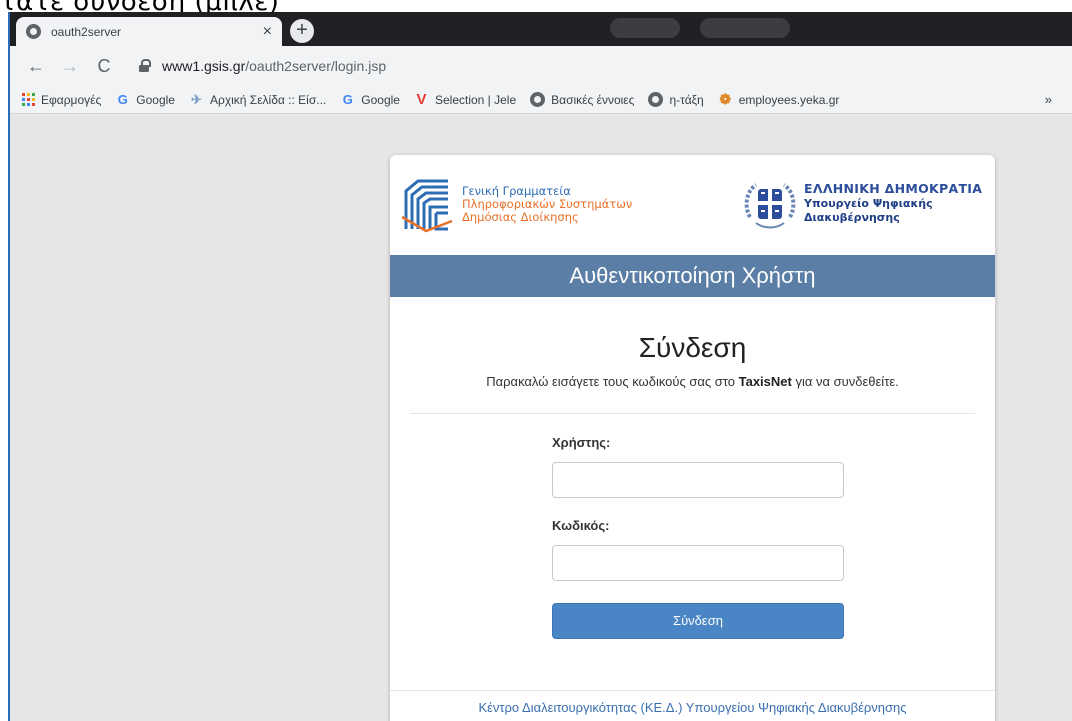  What do you see at coordinates (1048, 99) in the screenshot?
I see `more-bookmarks-button: »` at bounding box center [1048, 99].